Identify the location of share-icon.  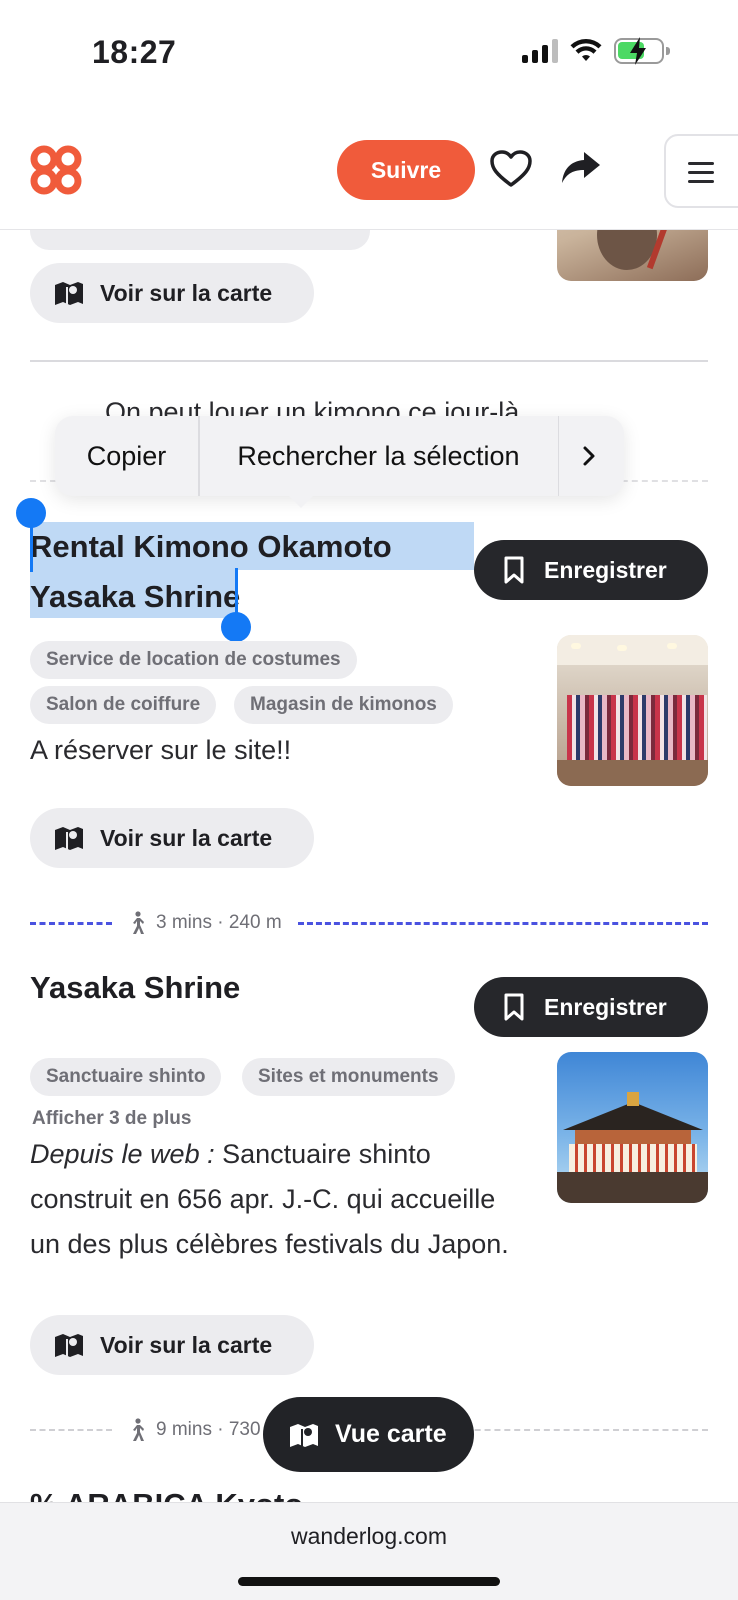
(581, 168).